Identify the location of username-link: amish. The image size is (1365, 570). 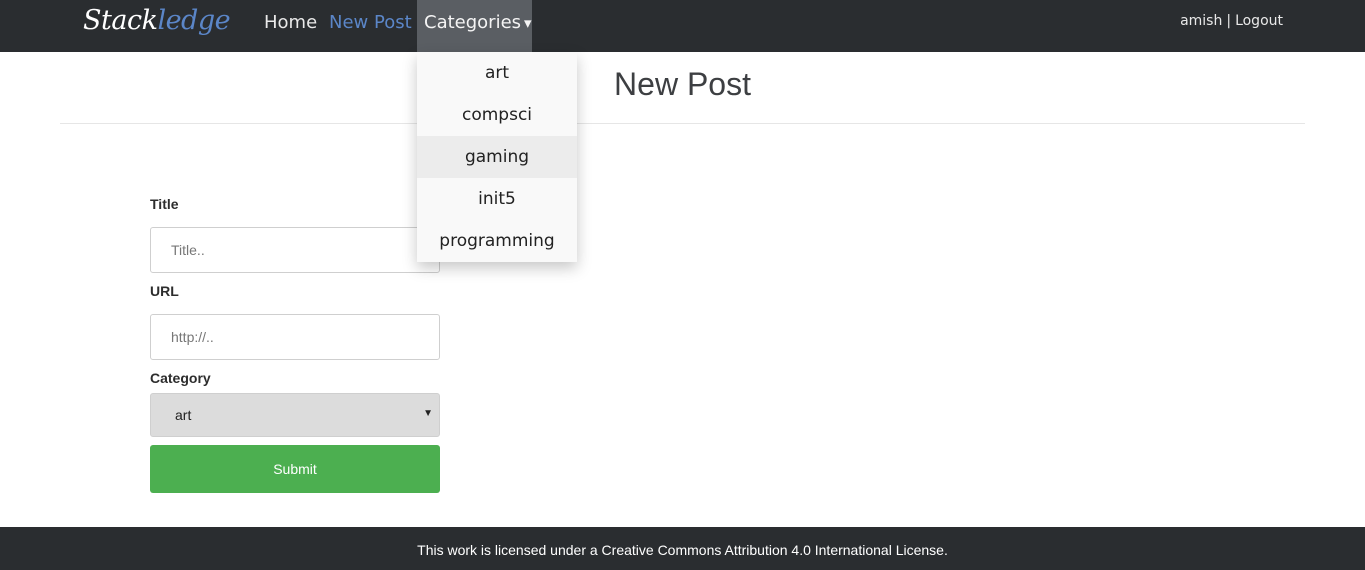
(1201, 21).